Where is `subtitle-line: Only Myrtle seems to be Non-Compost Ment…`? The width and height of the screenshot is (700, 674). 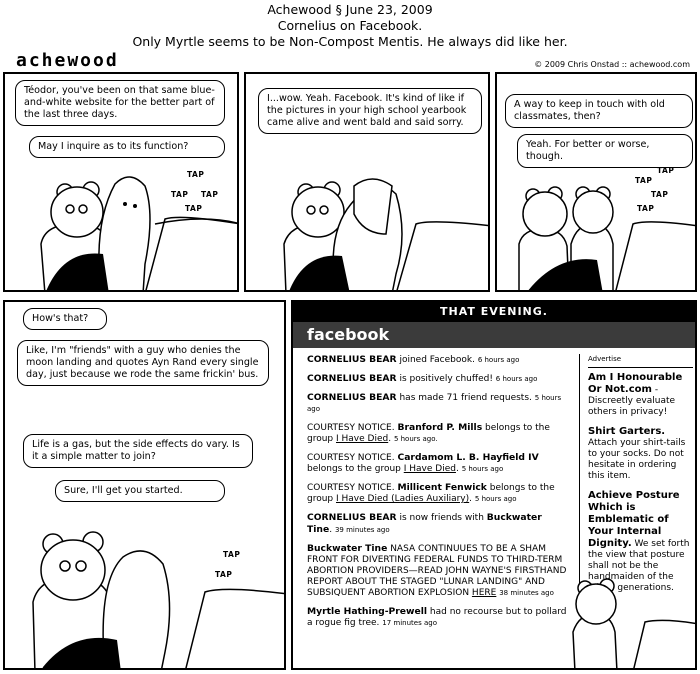
subtitle-line: Only Myrtle seems to be Non-Compost Ment… is located at coordinates (350, 41).